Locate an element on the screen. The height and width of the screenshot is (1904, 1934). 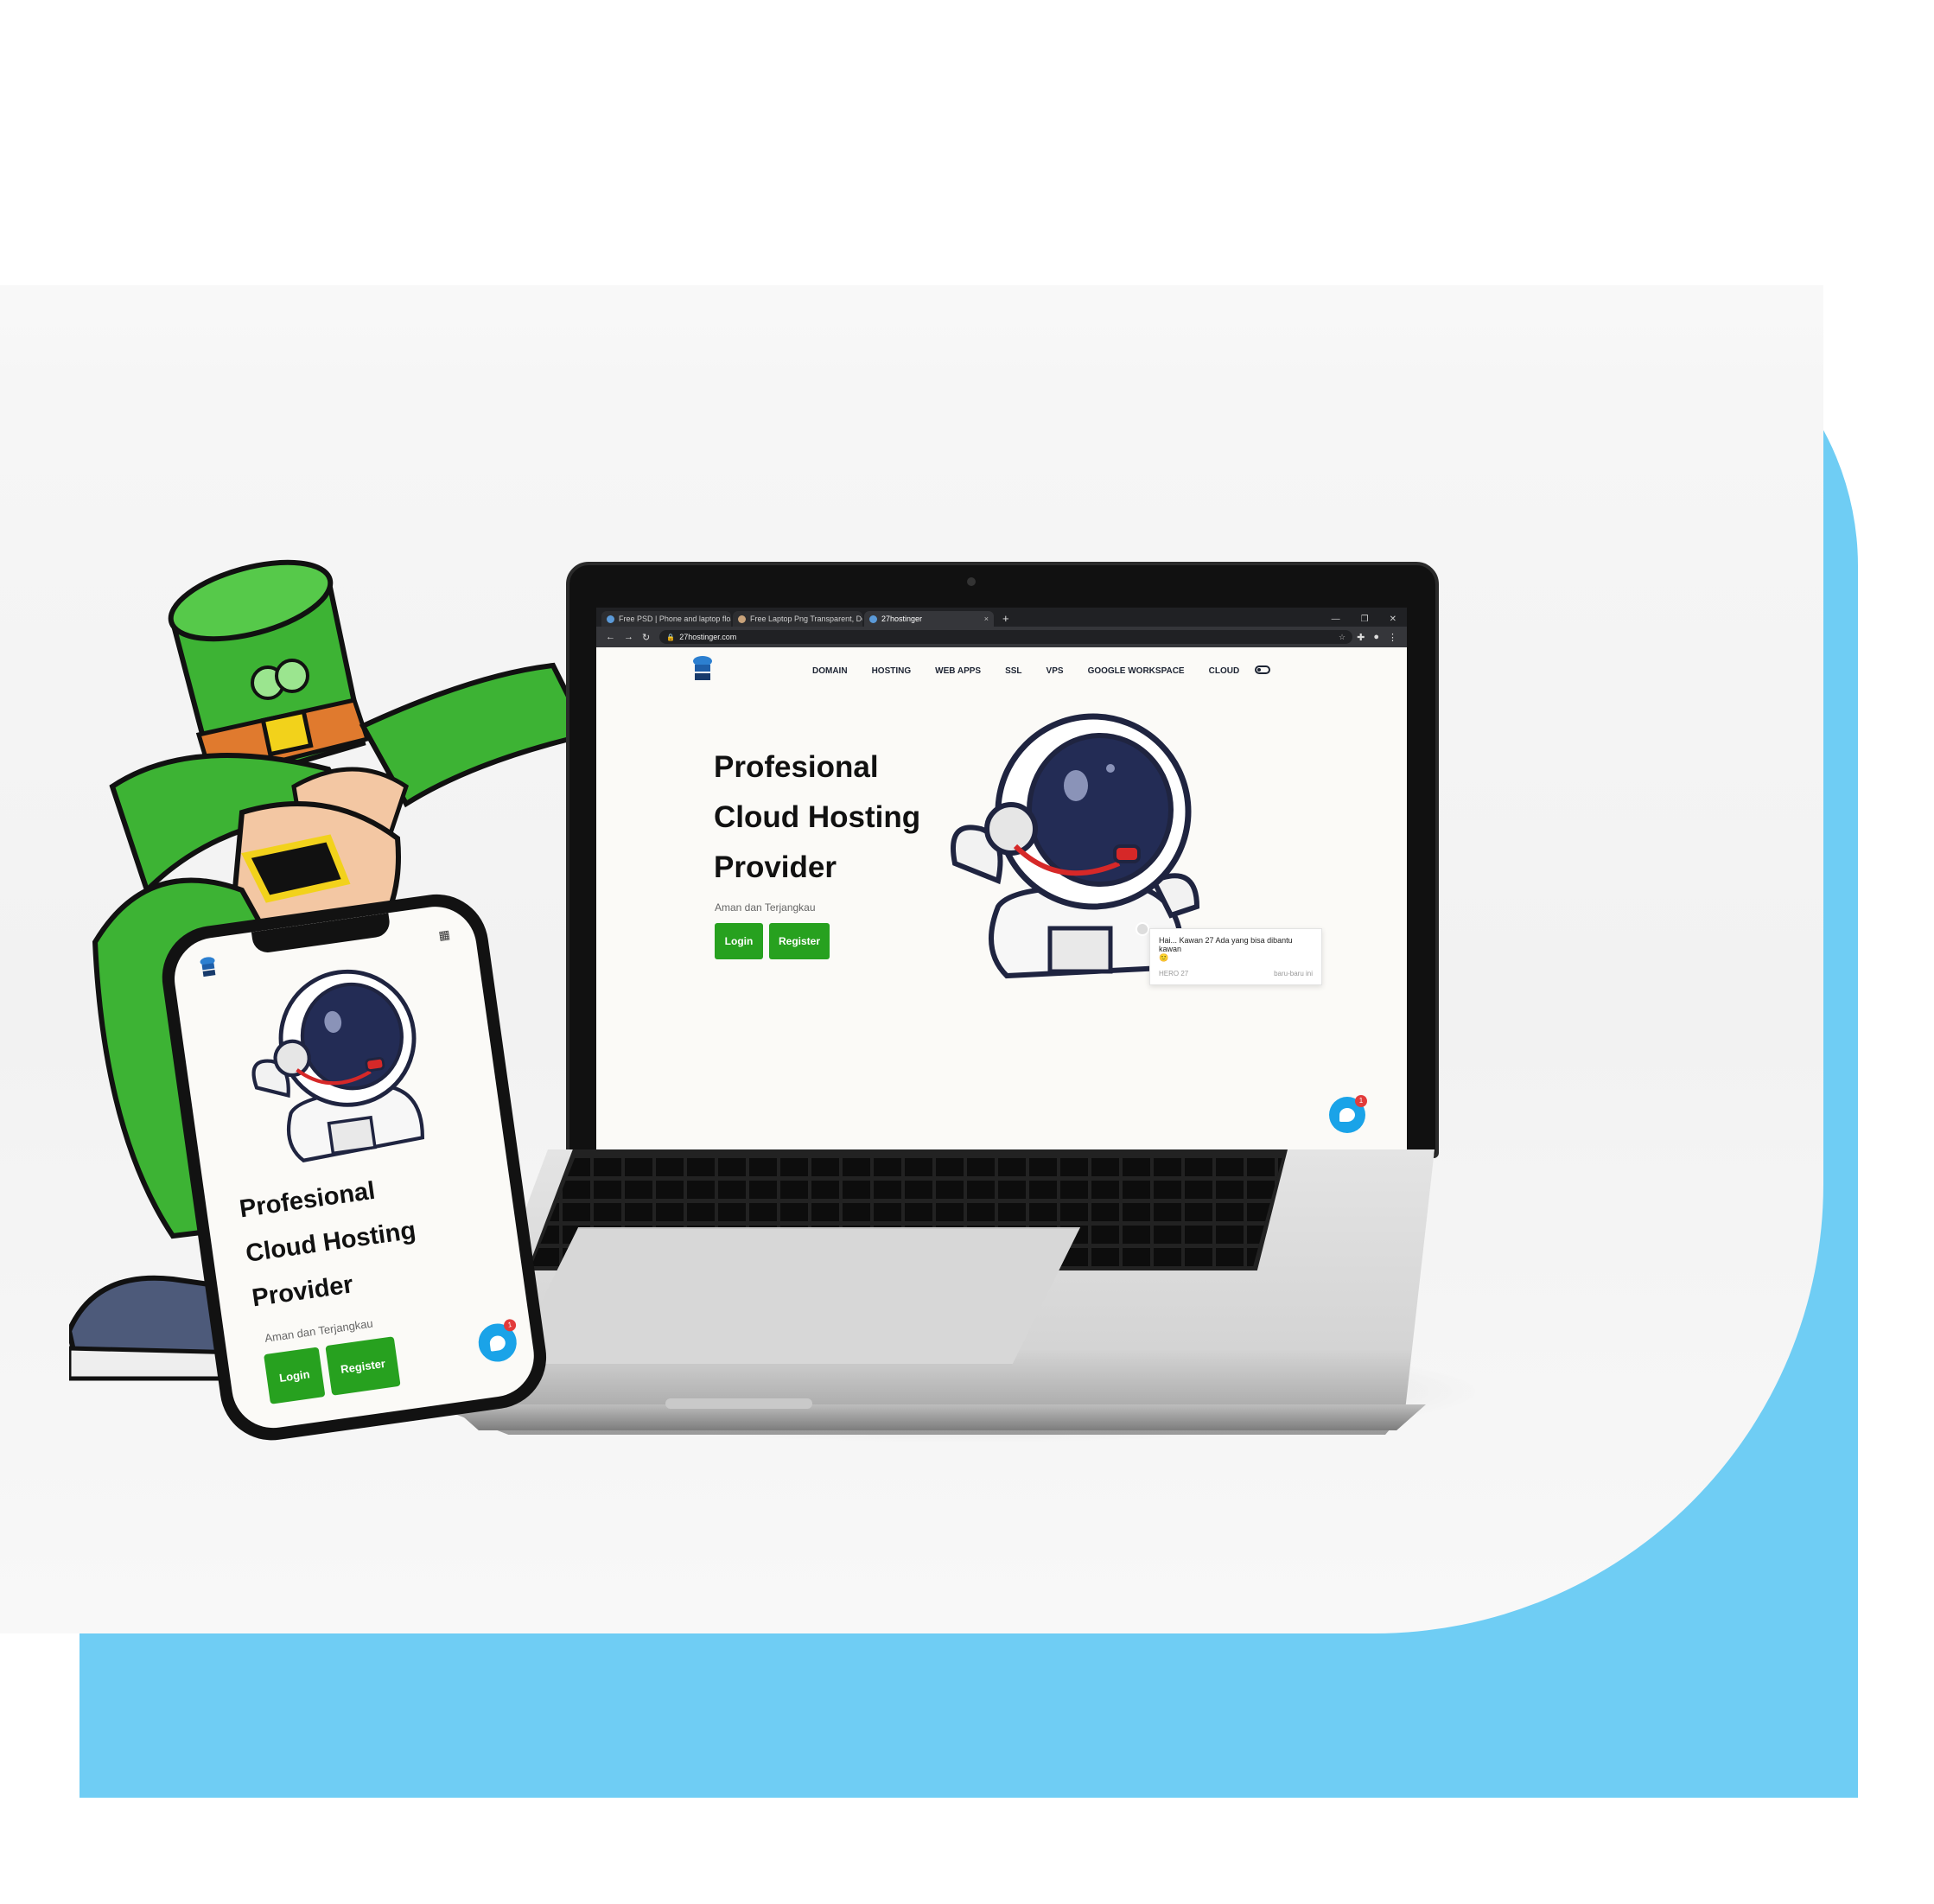
theme-toggle is located at coordinates (1262, 670).